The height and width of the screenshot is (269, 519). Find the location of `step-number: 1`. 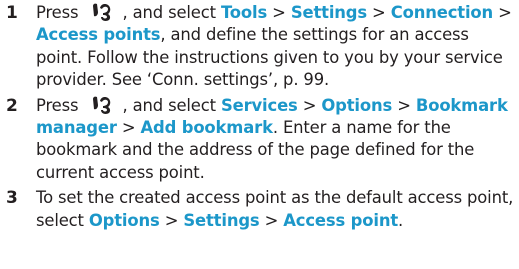

step-number: 1 is located at coordinates (12, 13).